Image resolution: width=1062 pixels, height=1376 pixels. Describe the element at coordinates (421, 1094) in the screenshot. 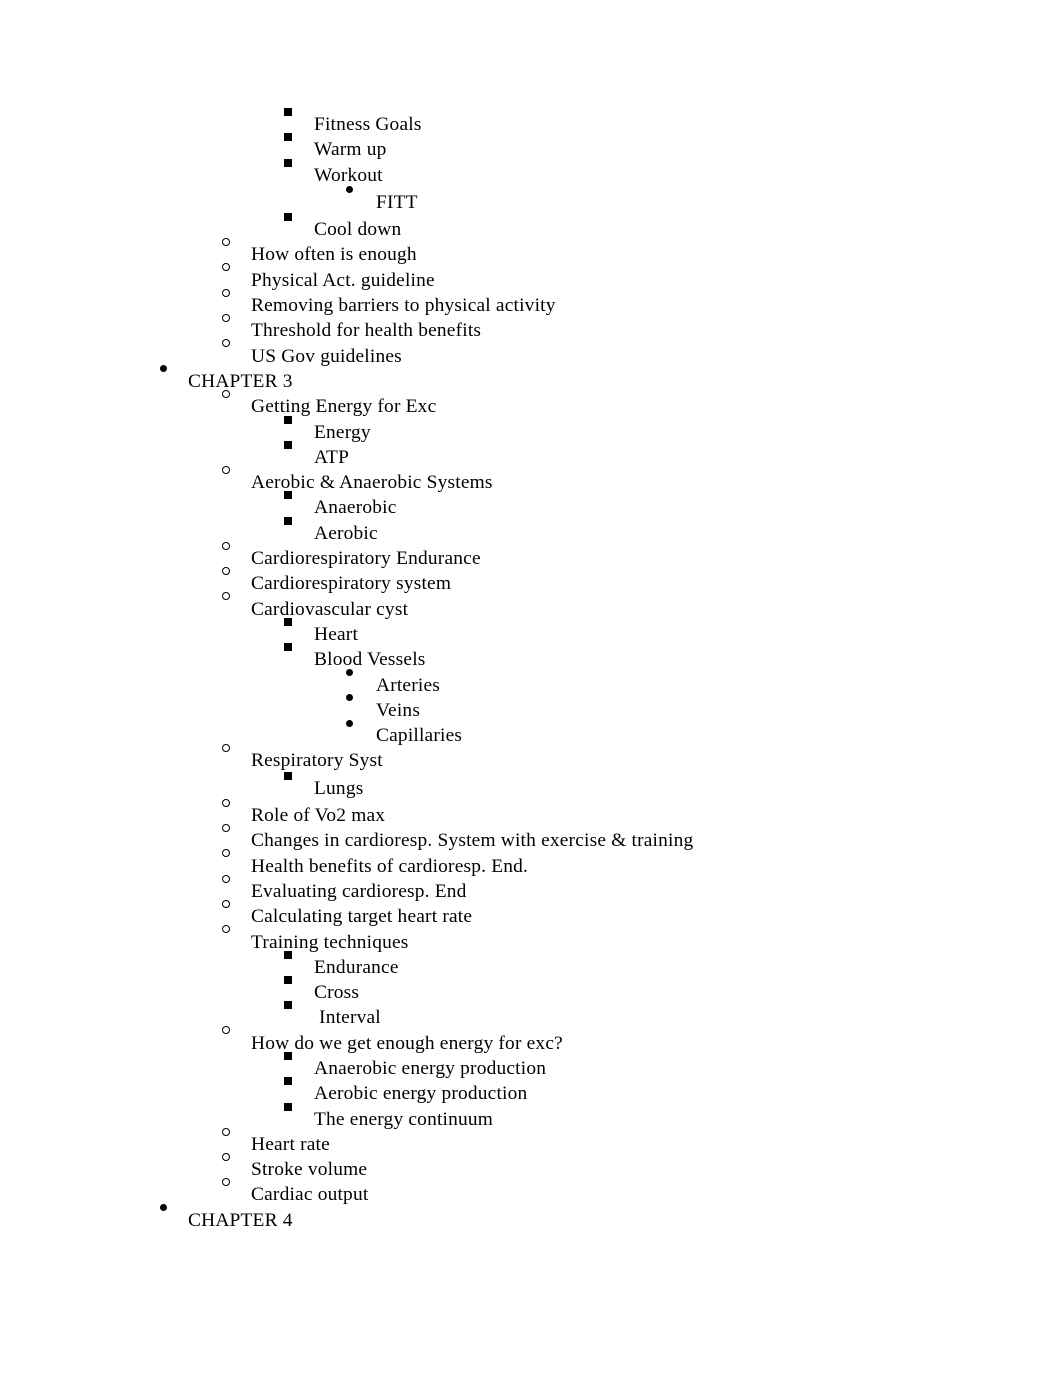

I see `outline-item-label: Aerobic energy production` at that location.